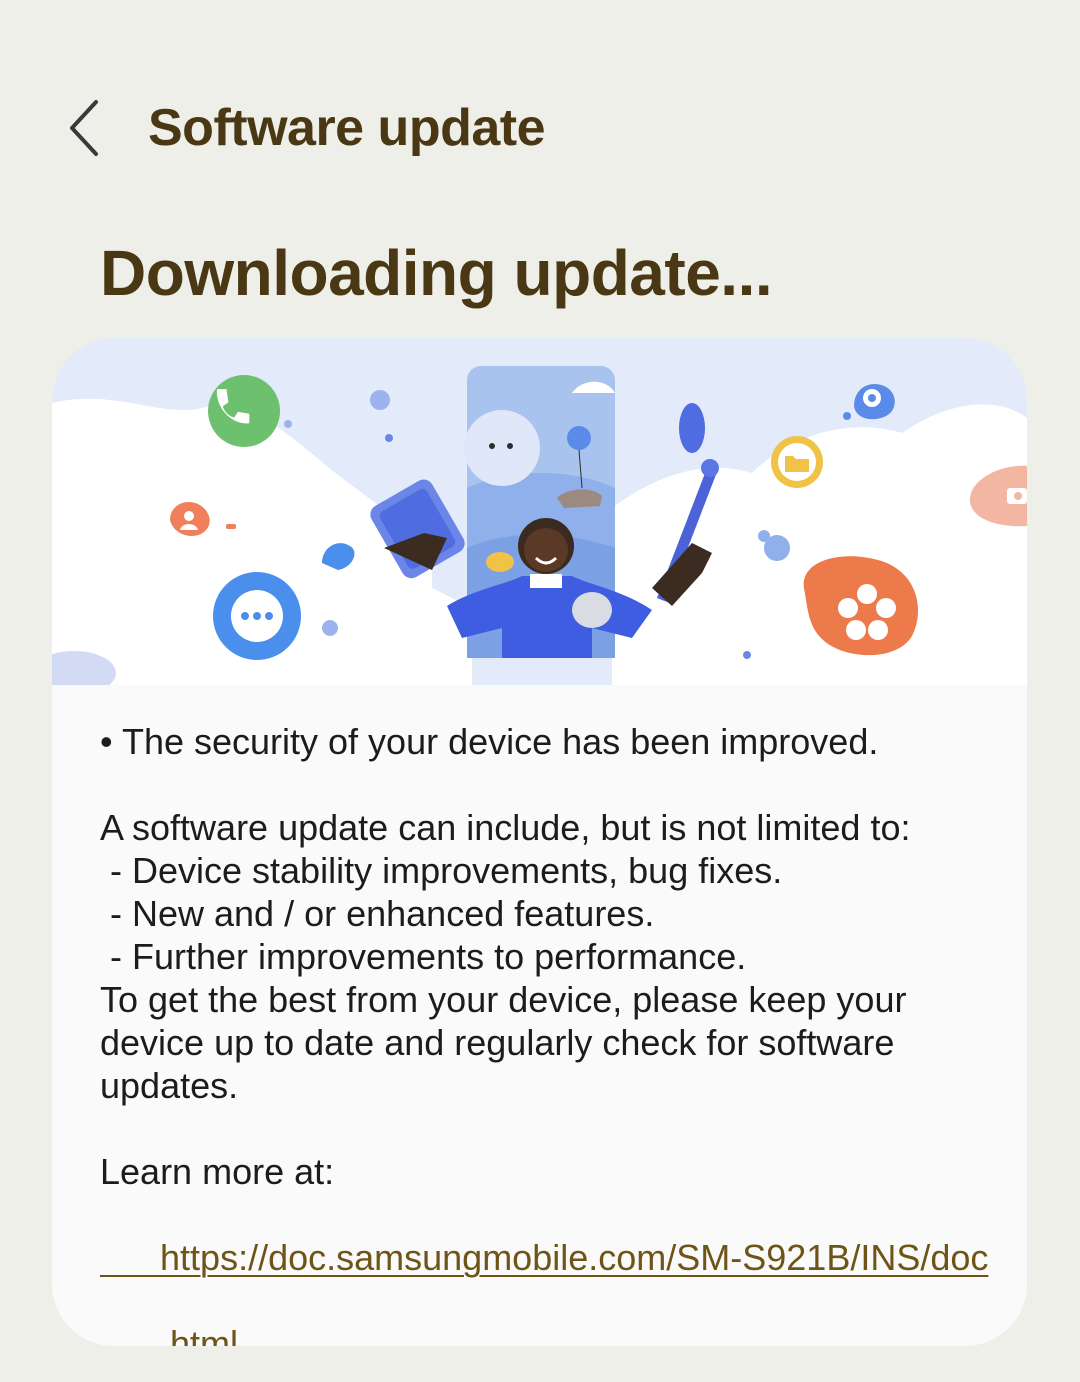  What do you see at coordinates (377, 913) in the screenshot?
I see `list-item: - New and / or enhanced features.` at bounding box center [377, 913].